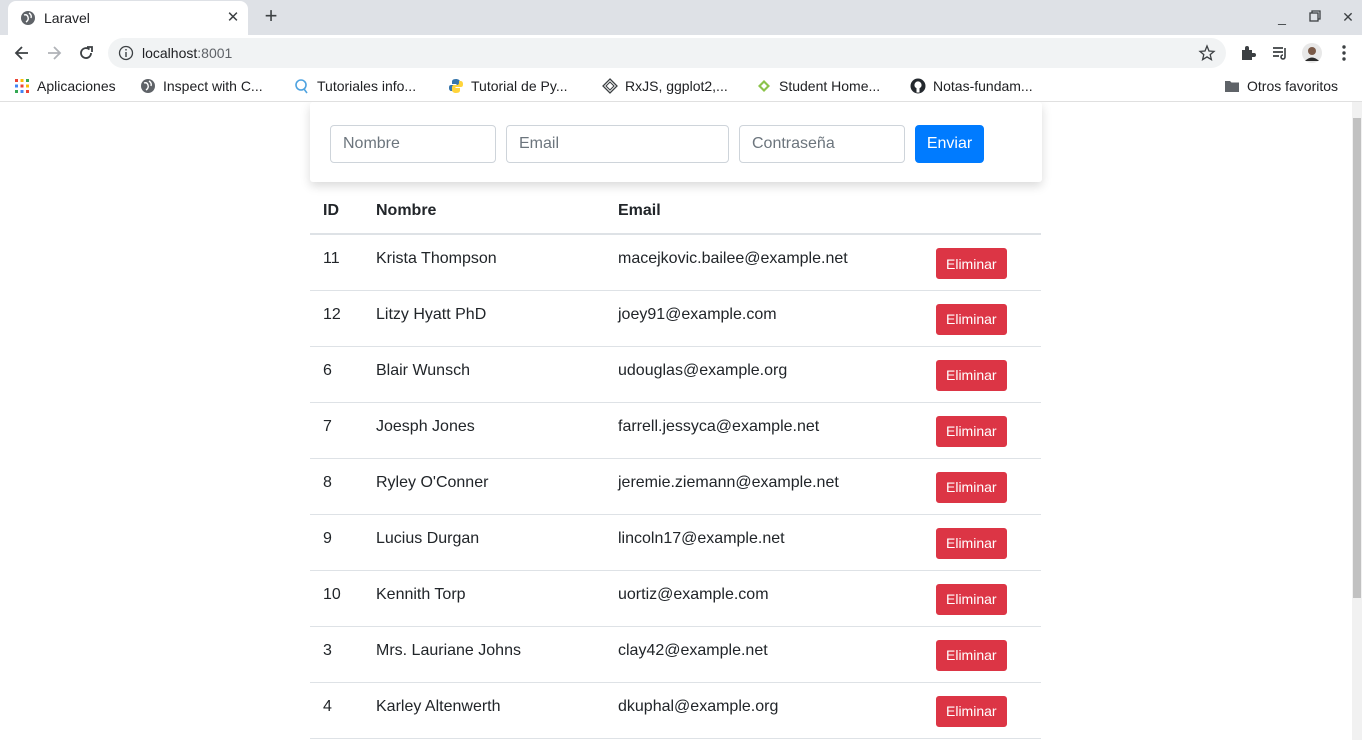 The image size is (1362, 740). Describe the element at coordinates (1348, 17) in the screenshot. I see `close-window-icon: ✕` at that location.